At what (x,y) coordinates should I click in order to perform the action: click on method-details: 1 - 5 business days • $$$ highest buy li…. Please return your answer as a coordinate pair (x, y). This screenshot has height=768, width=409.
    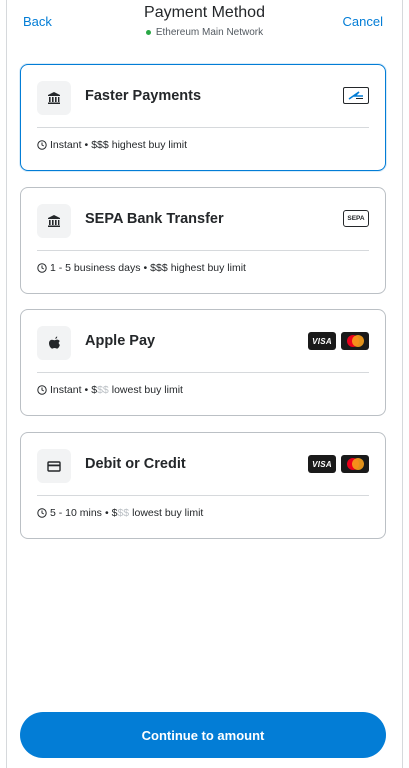
    Looking at the image, I should click on (141, 268).